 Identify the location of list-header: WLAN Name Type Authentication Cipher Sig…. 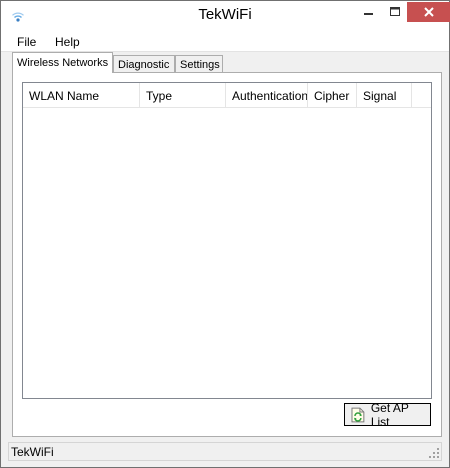
(227, 95).